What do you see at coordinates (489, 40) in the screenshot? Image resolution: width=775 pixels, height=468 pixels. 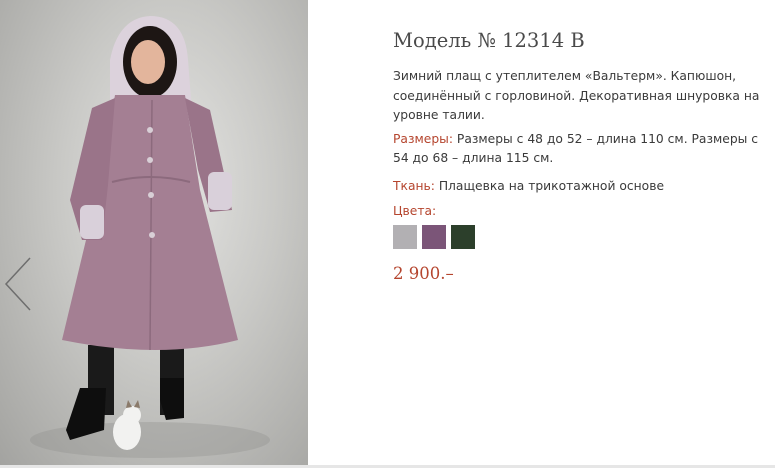 I see `product-title: Модель № 12314 В` at bounding box center [489, 40].